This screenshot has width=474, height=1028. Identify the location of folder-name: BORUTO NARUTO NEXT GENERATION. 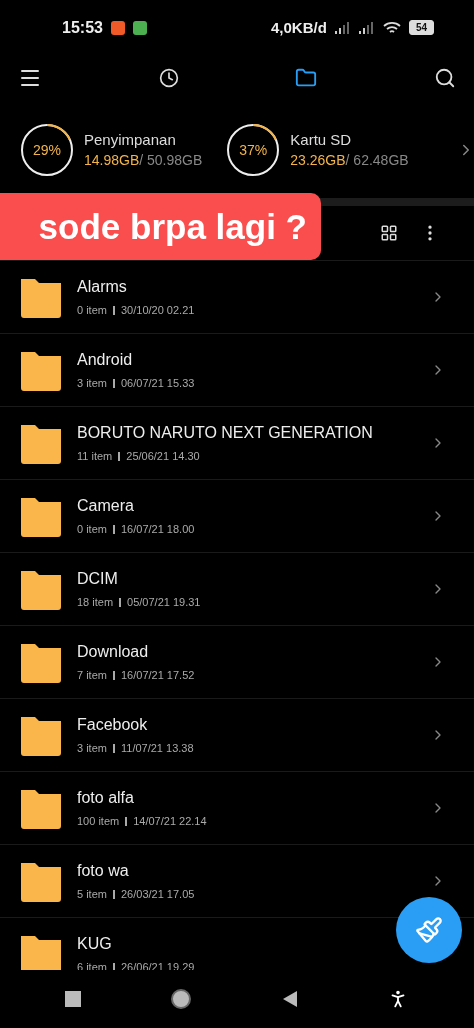
(225, 433).